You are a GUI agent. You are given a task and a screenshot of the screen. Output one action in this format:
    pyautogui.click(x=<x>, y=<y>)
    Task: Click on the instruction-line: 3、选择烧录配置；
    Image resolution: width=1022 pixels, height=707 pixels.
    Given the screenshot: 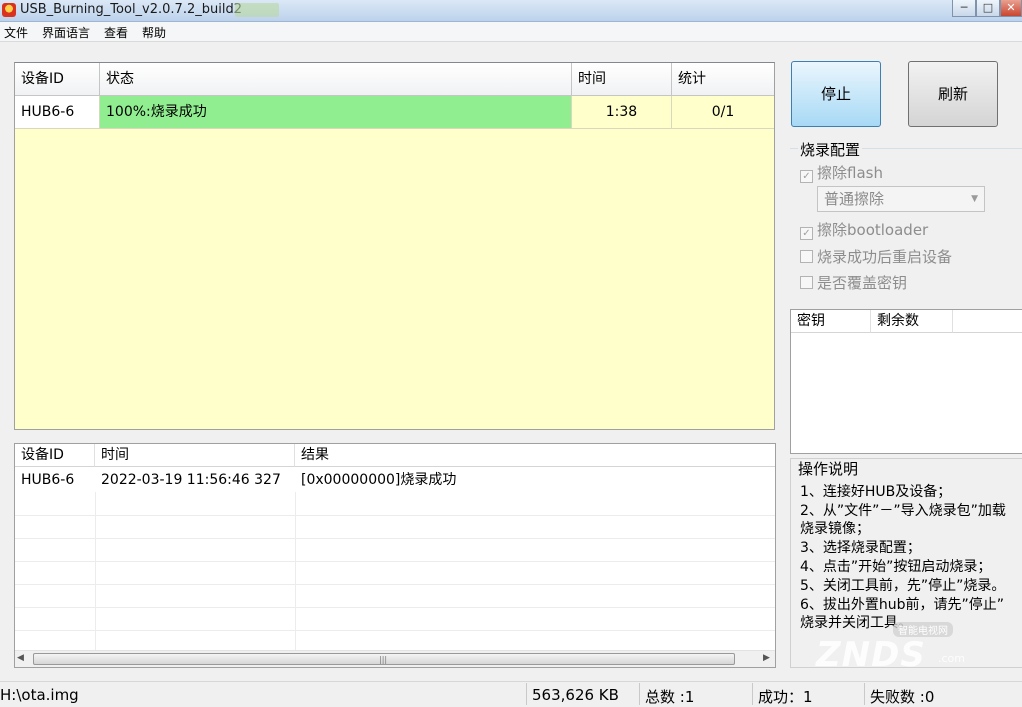 What is the action you would take?
    pyautogui.click(x=860, y=548)
    